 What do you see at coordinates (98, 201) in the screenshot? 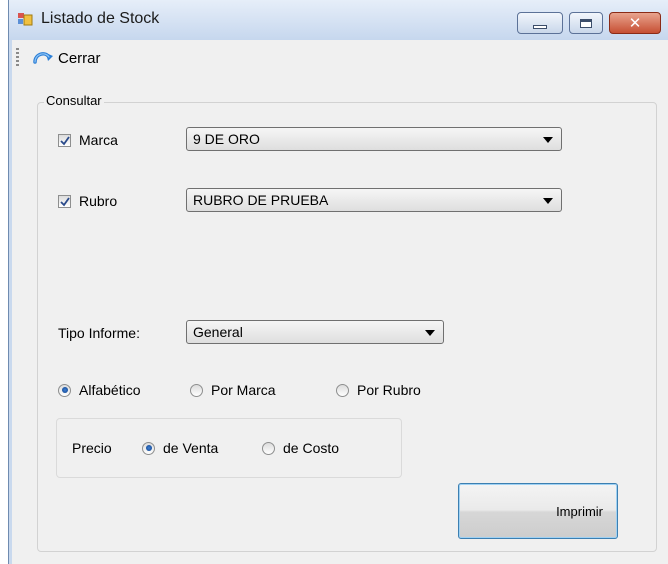
I see `rubro-label: Rubro` at bounding box center [98, 201].